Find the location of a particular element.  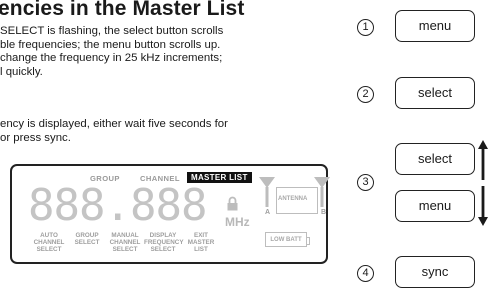

lock-icon is located at coordinates (232, 203).